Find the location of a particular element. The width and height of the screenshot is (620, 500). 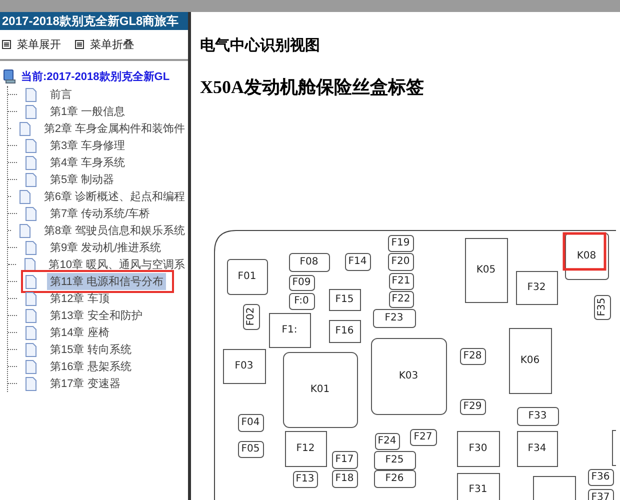

fuse-slot: F23 is located at coordinates (394, 318).